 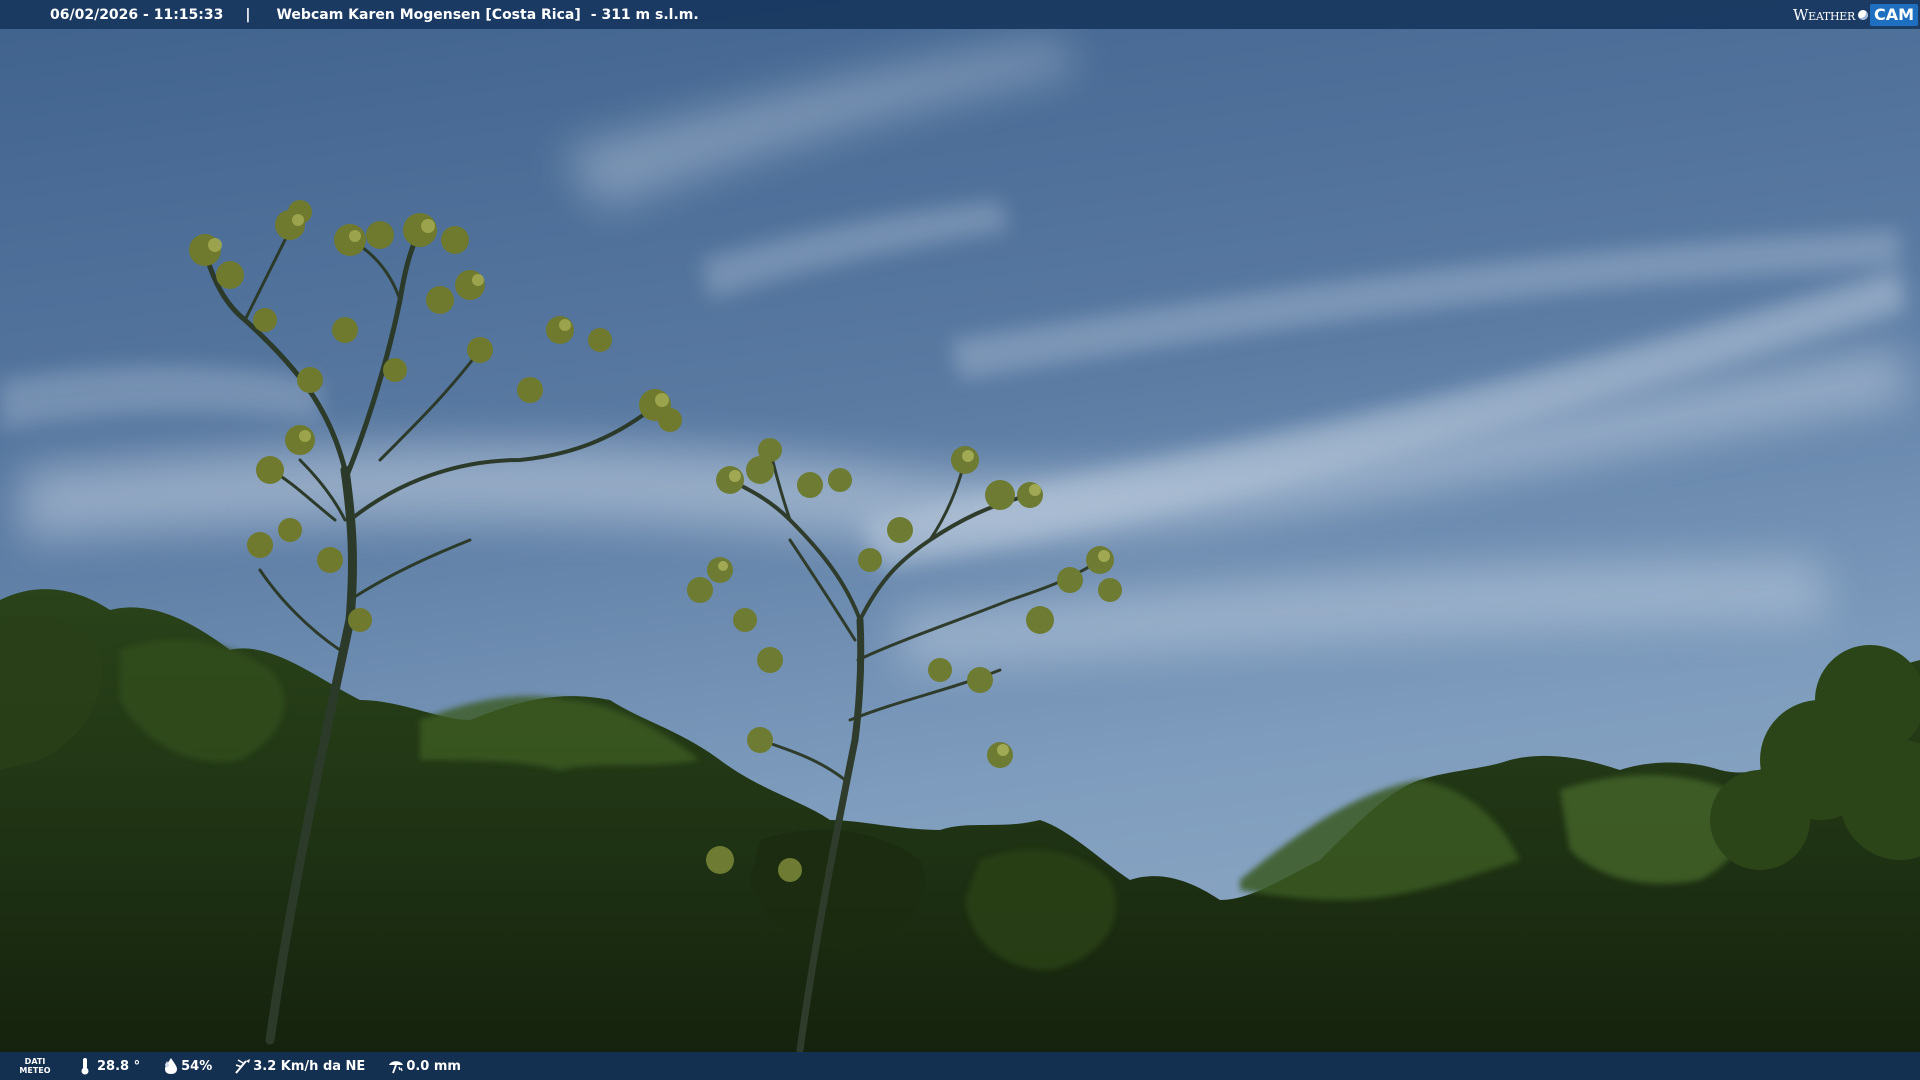 I want to click on thermometer-icon, so click(x=86, y=1066).